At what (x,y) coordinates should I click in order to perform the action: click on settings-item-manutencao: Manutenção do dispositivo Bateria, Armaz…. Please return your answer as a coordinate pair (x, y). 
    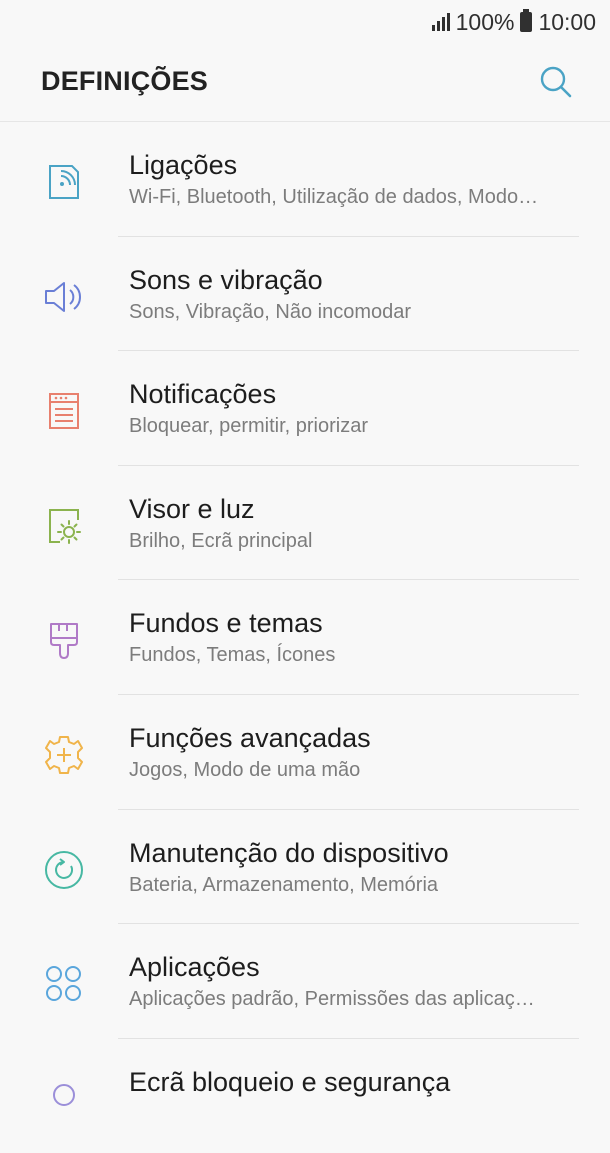
    Looking at the image, I should click on (305, 867).